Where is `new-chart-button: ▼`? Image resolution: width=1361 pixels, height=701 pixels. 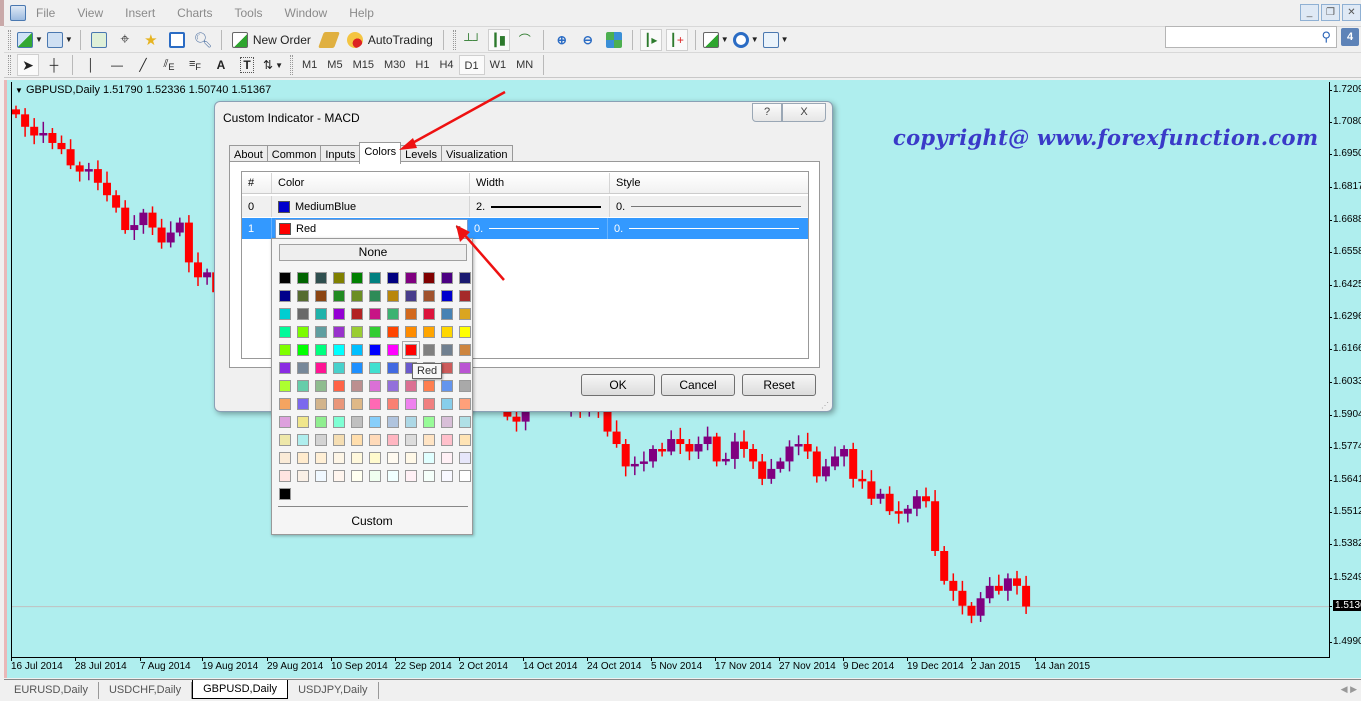
new-chart-button: ▼ is located at coordinates (30, 40).